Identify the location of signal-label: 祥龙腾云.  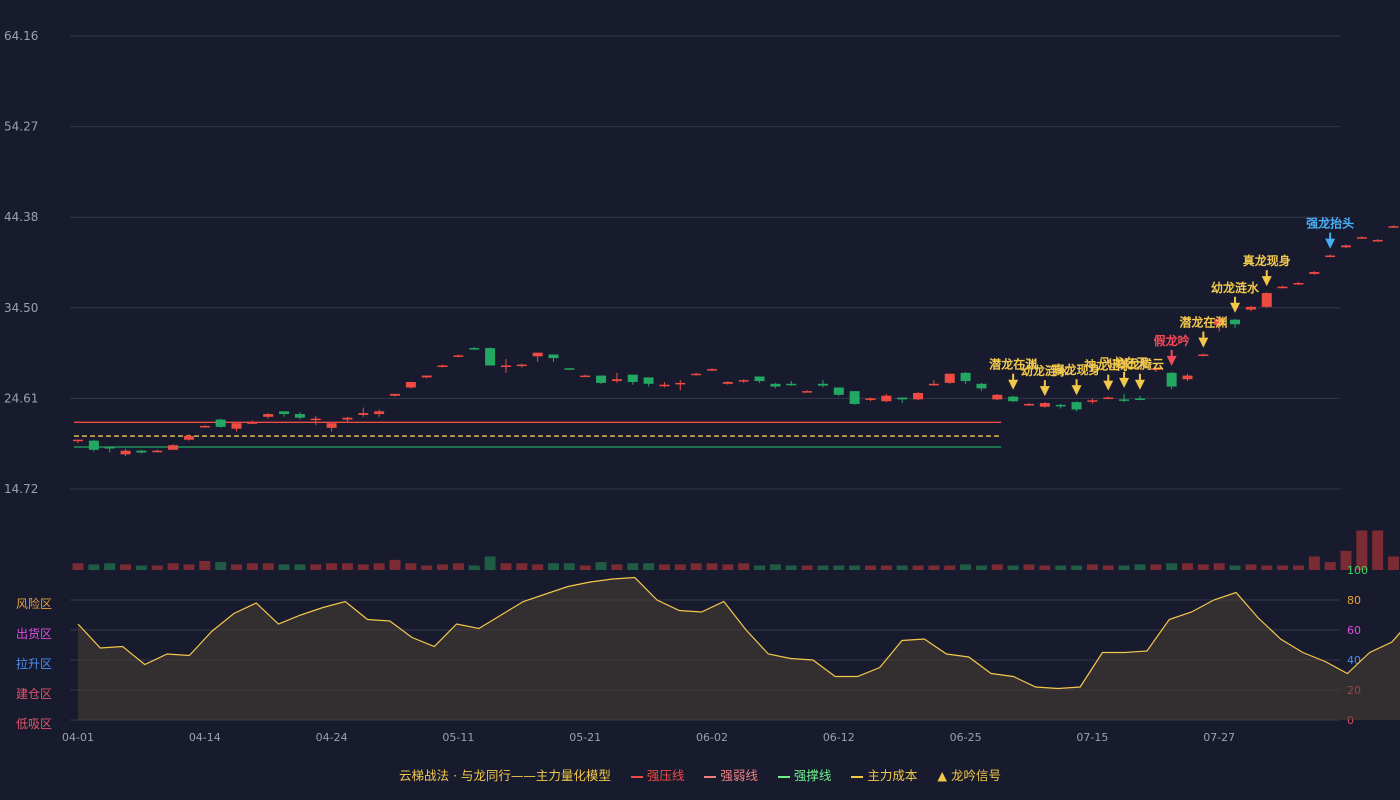
(1140, 364).